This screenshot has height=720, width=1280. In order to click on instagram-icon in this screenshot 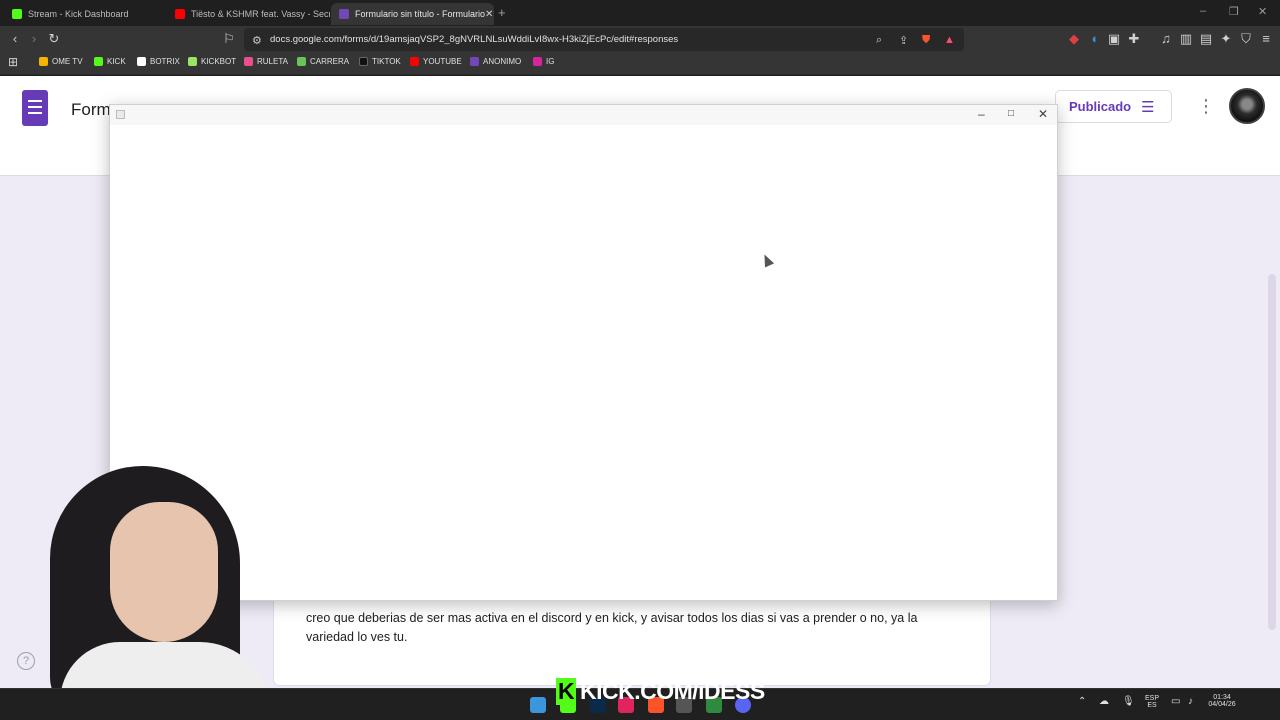, I will do `click(537, 61)`.